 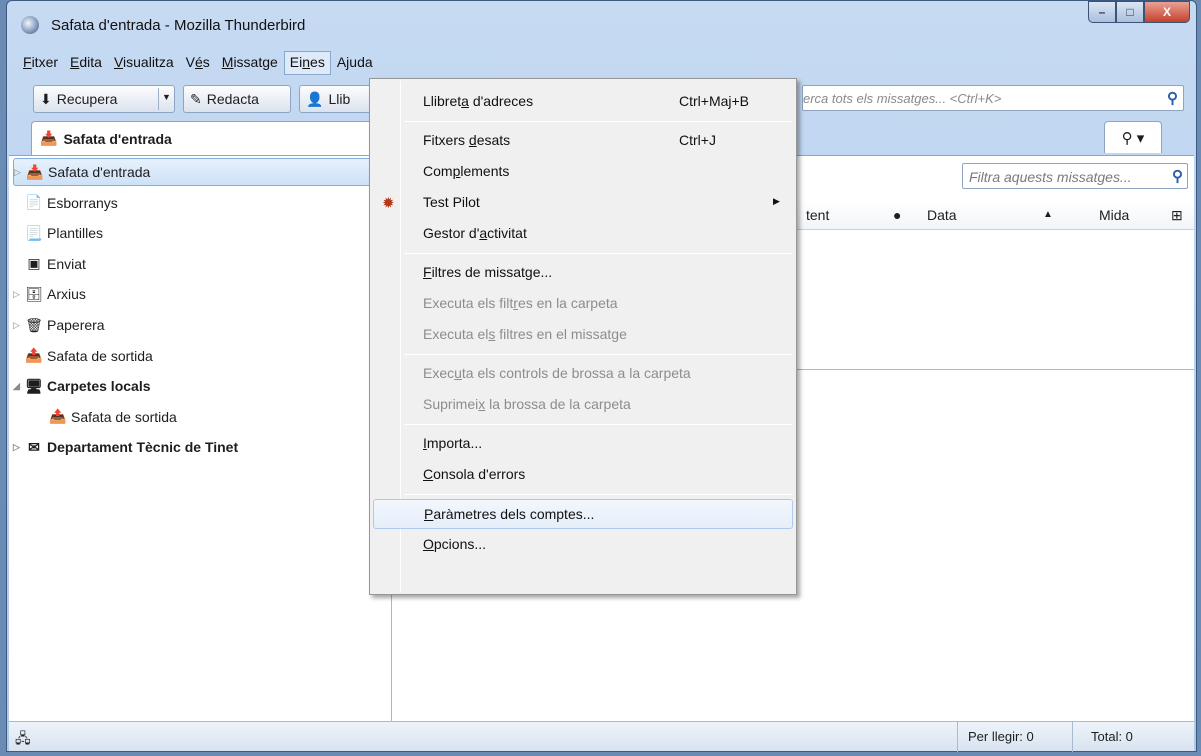 What do you see at coordinates (178, 25) in the screenshot?
I see `window-title: Safata d'entrada - Mozilla Thunderbird` at bounding box center [178, 25].